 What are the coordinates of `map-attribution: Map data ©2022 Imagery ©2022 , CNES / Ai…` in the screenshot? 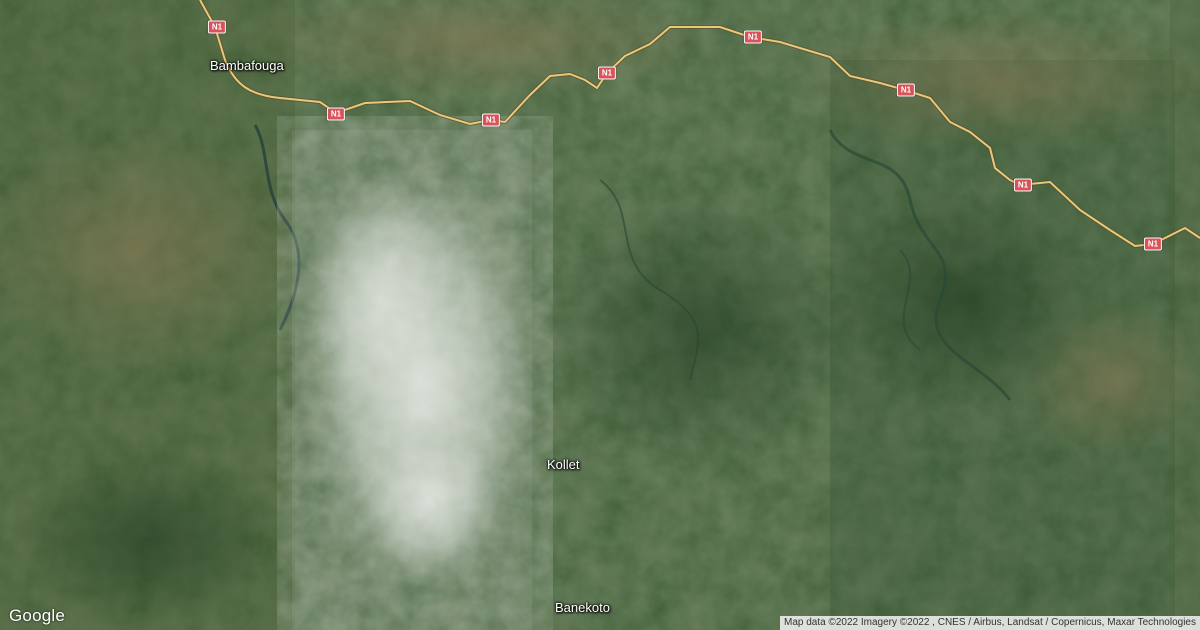 It's located at (990, 623).